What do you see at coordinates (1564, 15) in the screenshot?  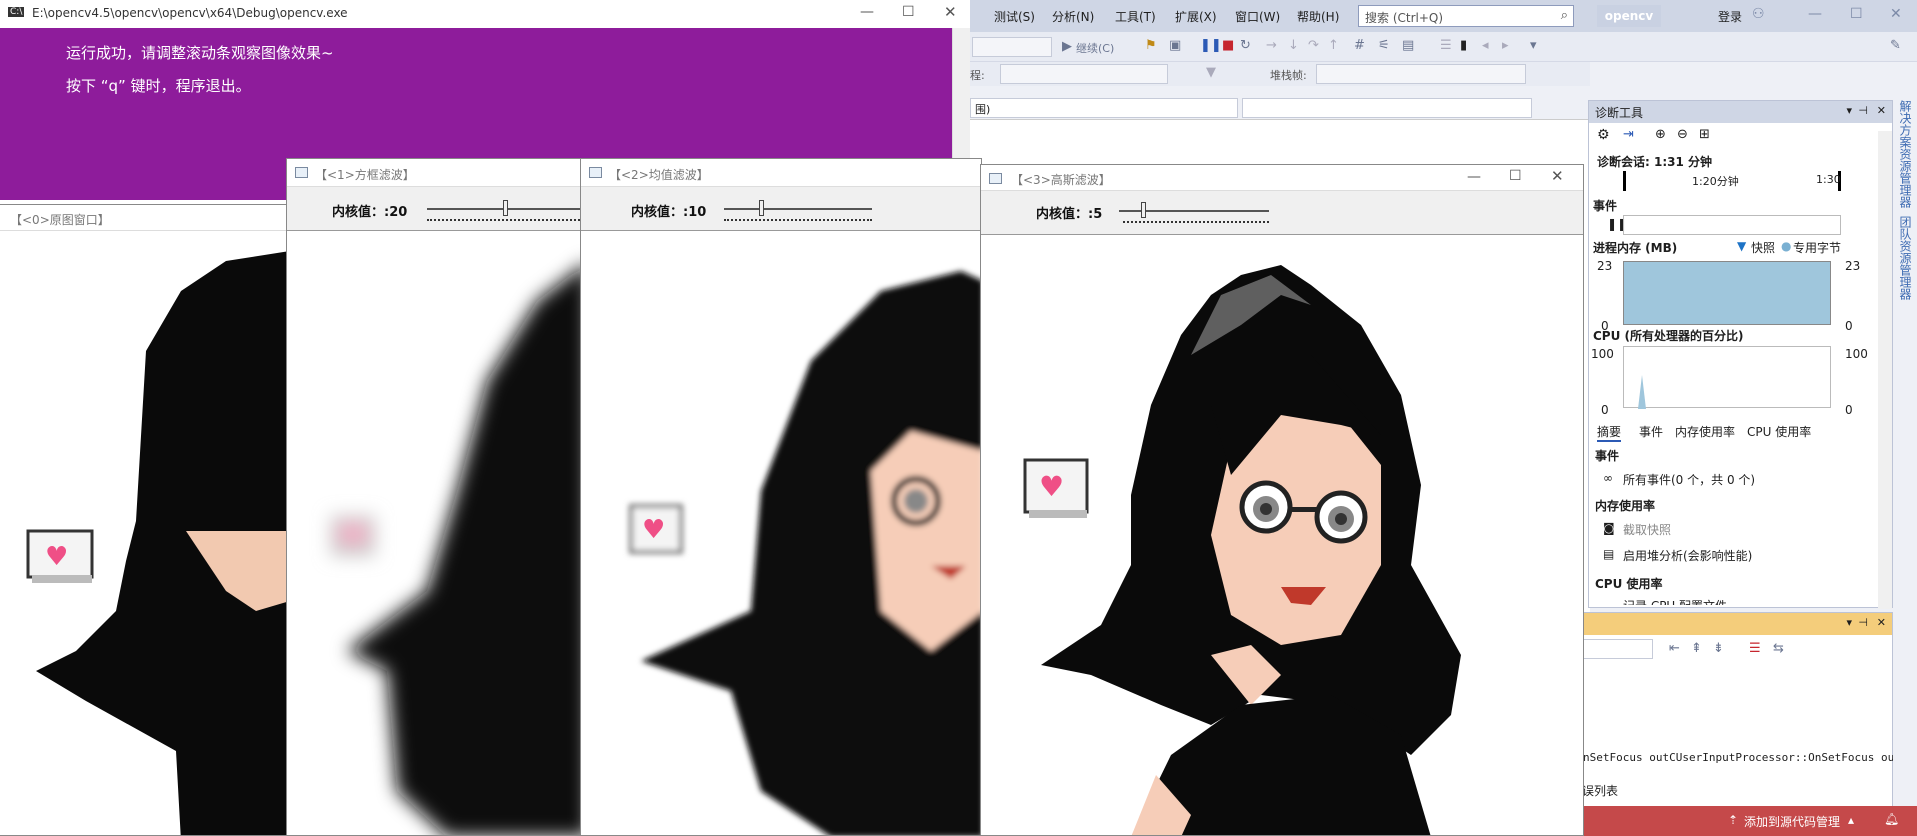 I see `search-icon: ⌕` at bounding box center [1564, 15].